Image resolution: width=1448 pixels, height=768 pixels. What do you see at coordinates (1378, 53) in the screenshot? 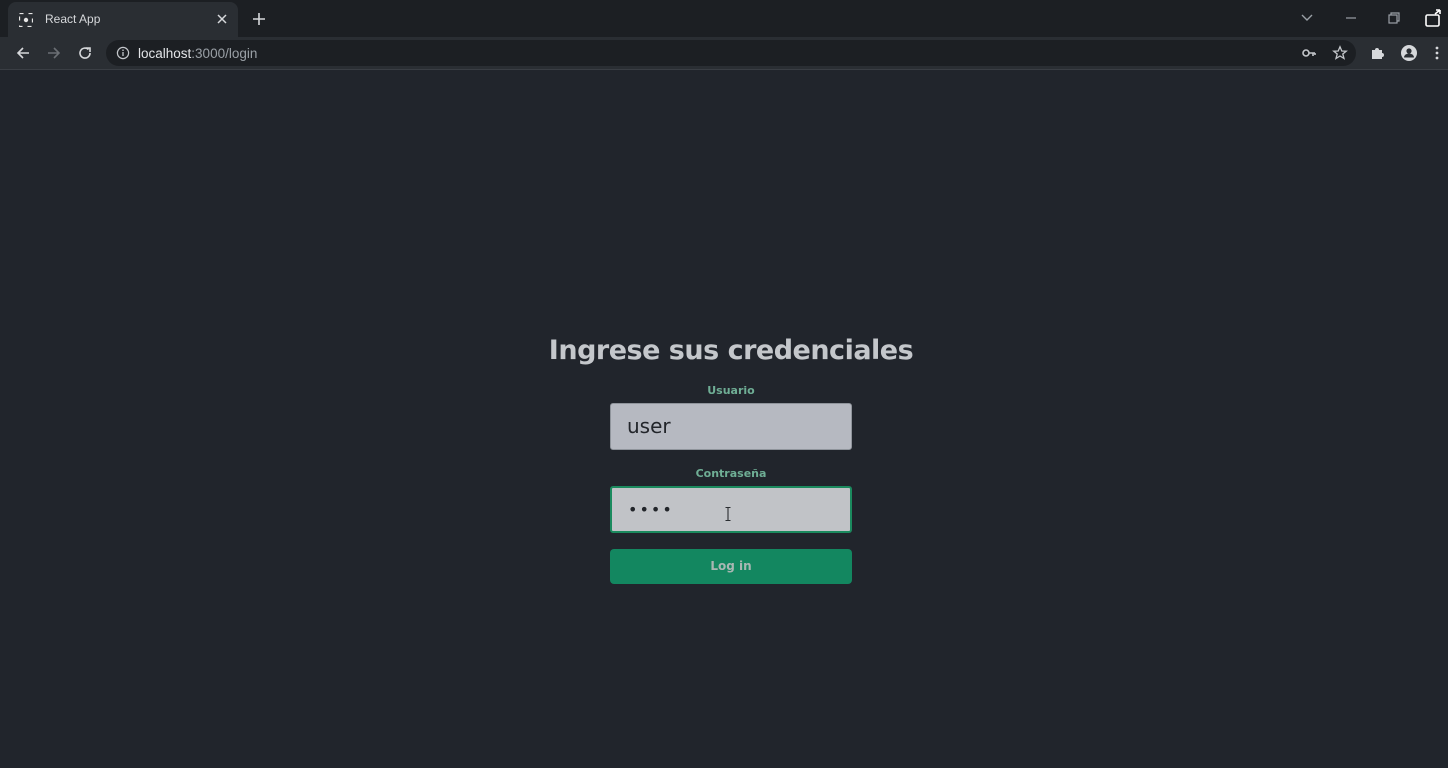
I see `extensions-puzzle-icon` at bounding box center [1378, 53].